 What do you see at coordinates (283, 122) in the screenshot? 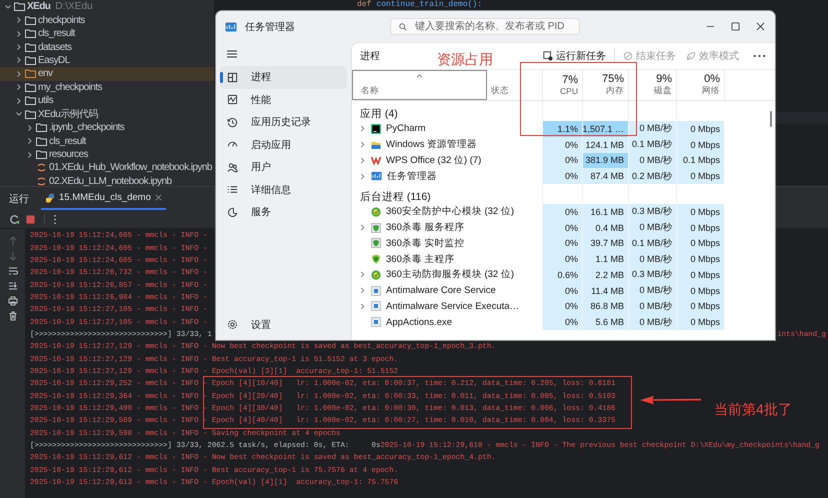
I see `nav-item: 应用历史记录` at bounding box center [283, 122].